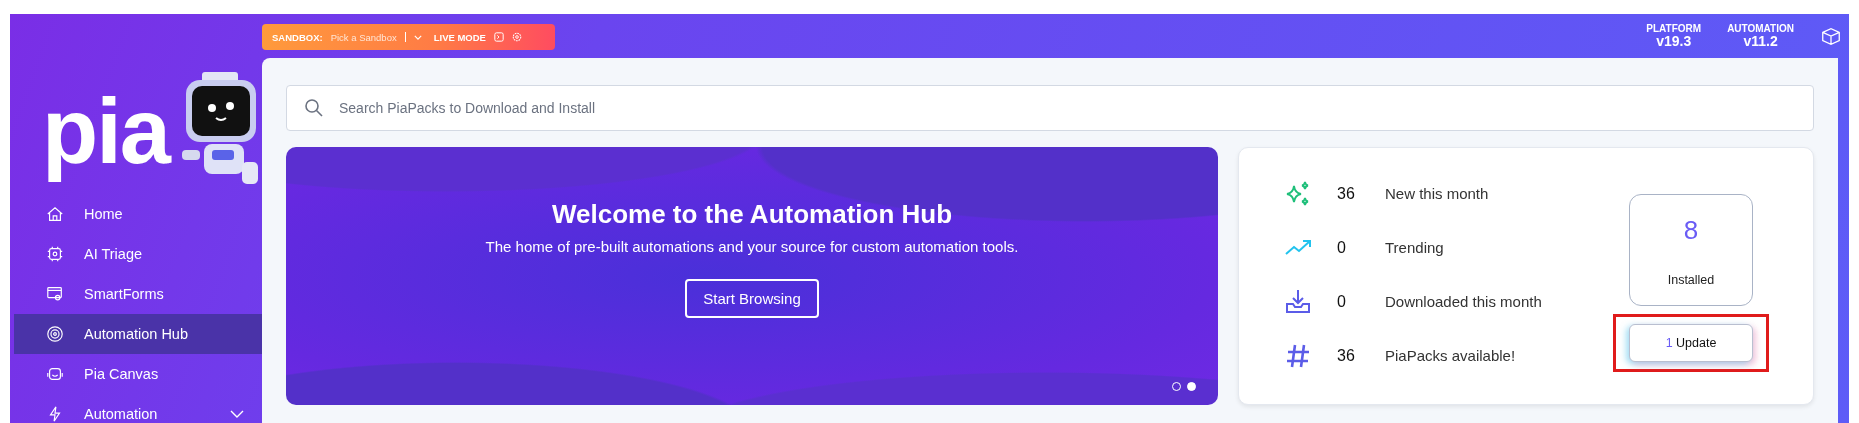  I want to click on installed-card: 8 Installed, so click(1691, 250).